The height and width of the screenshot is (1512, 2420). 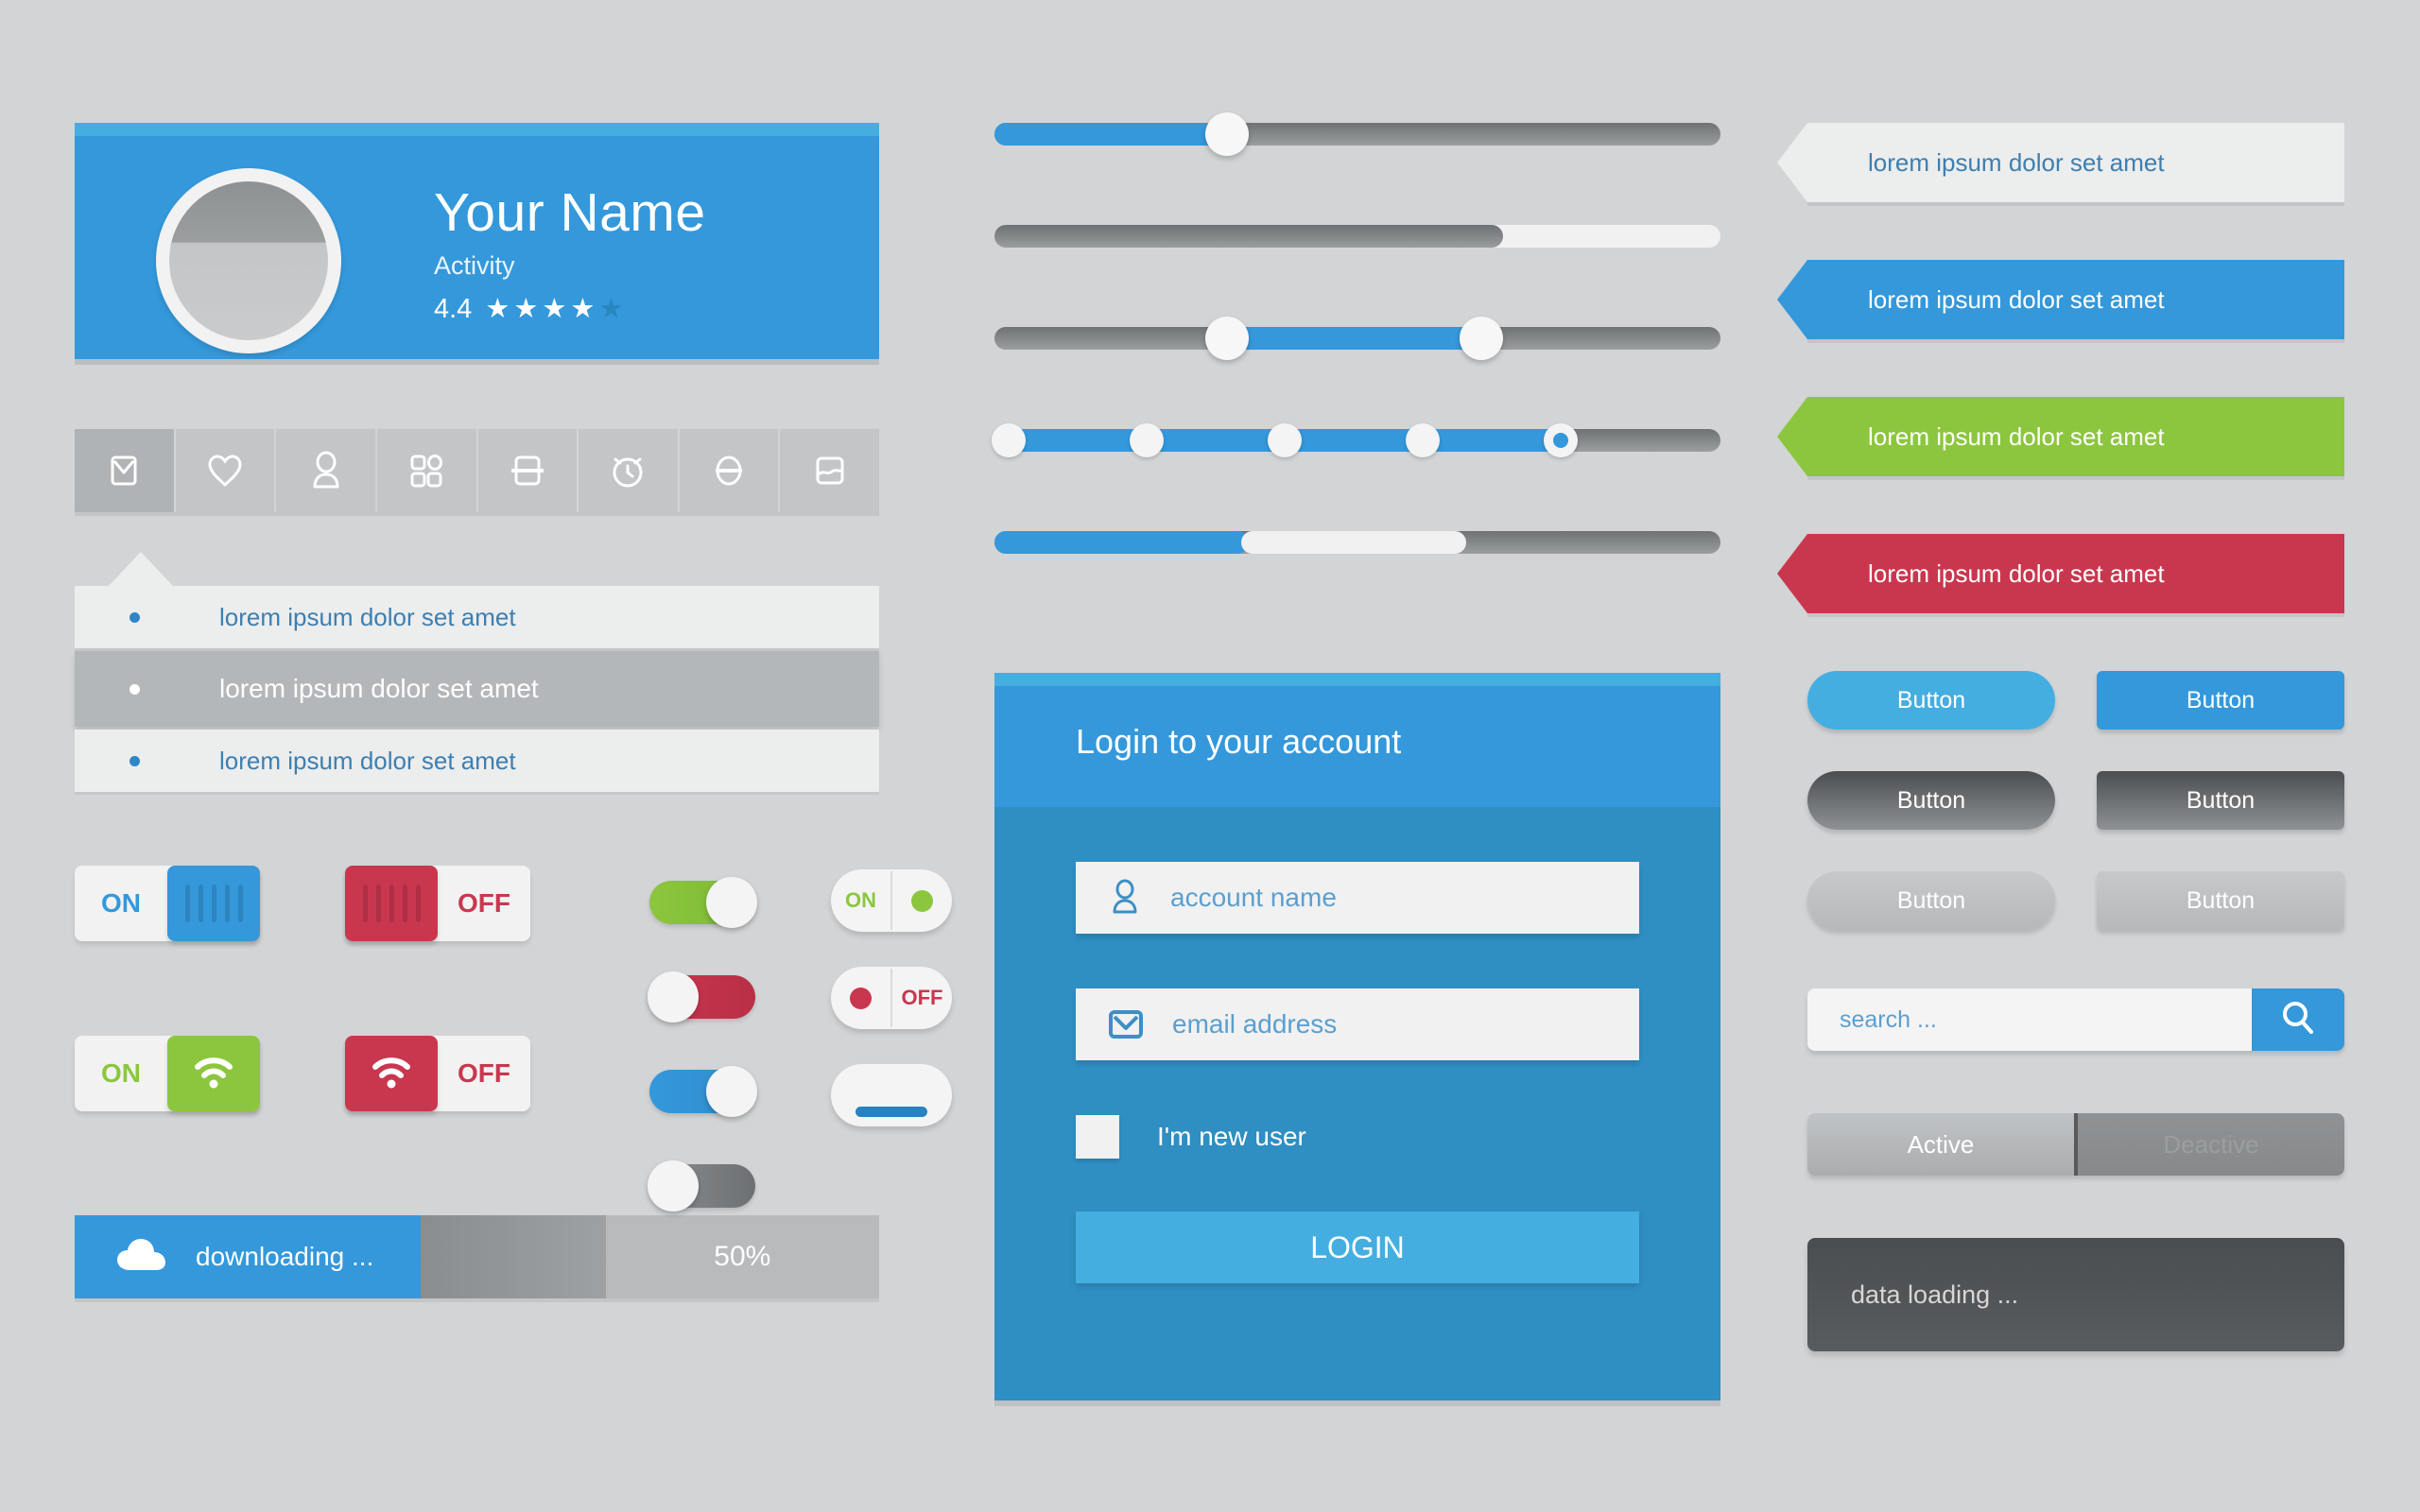 I want to click on button-dark-rect: Button, so click(x=2220, y=800).